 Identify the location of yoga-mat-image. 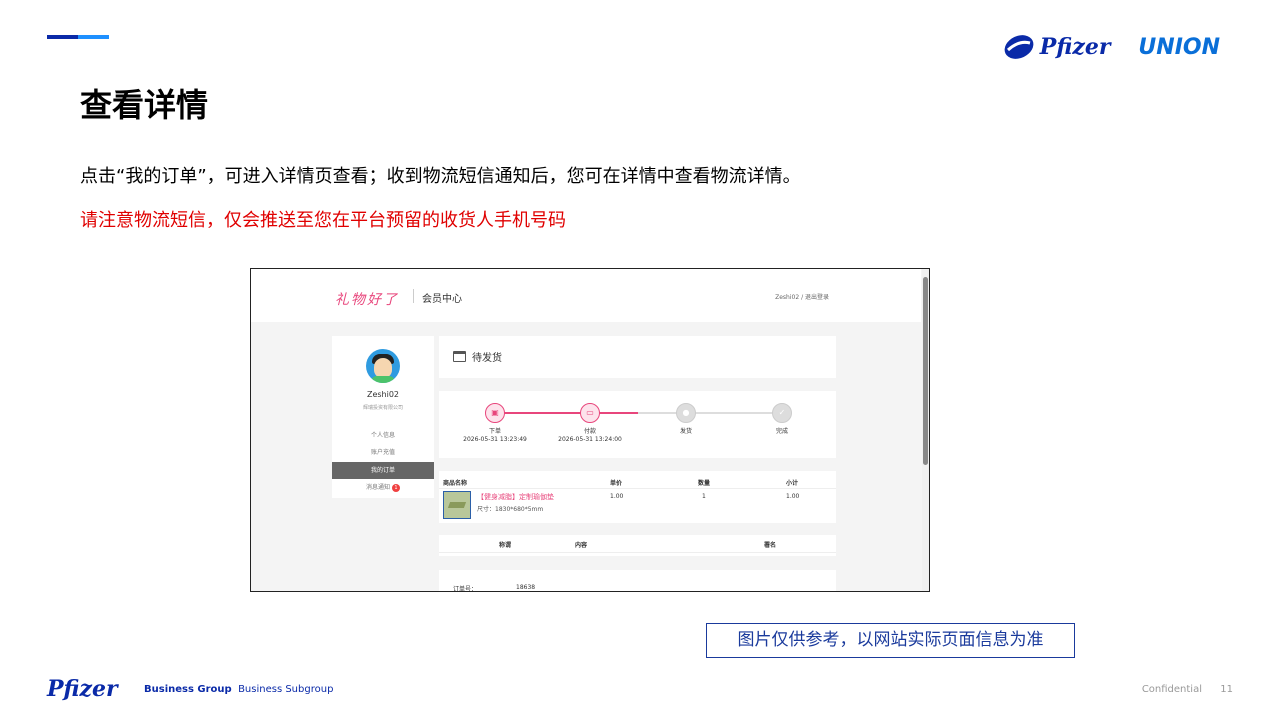
(457, 505).